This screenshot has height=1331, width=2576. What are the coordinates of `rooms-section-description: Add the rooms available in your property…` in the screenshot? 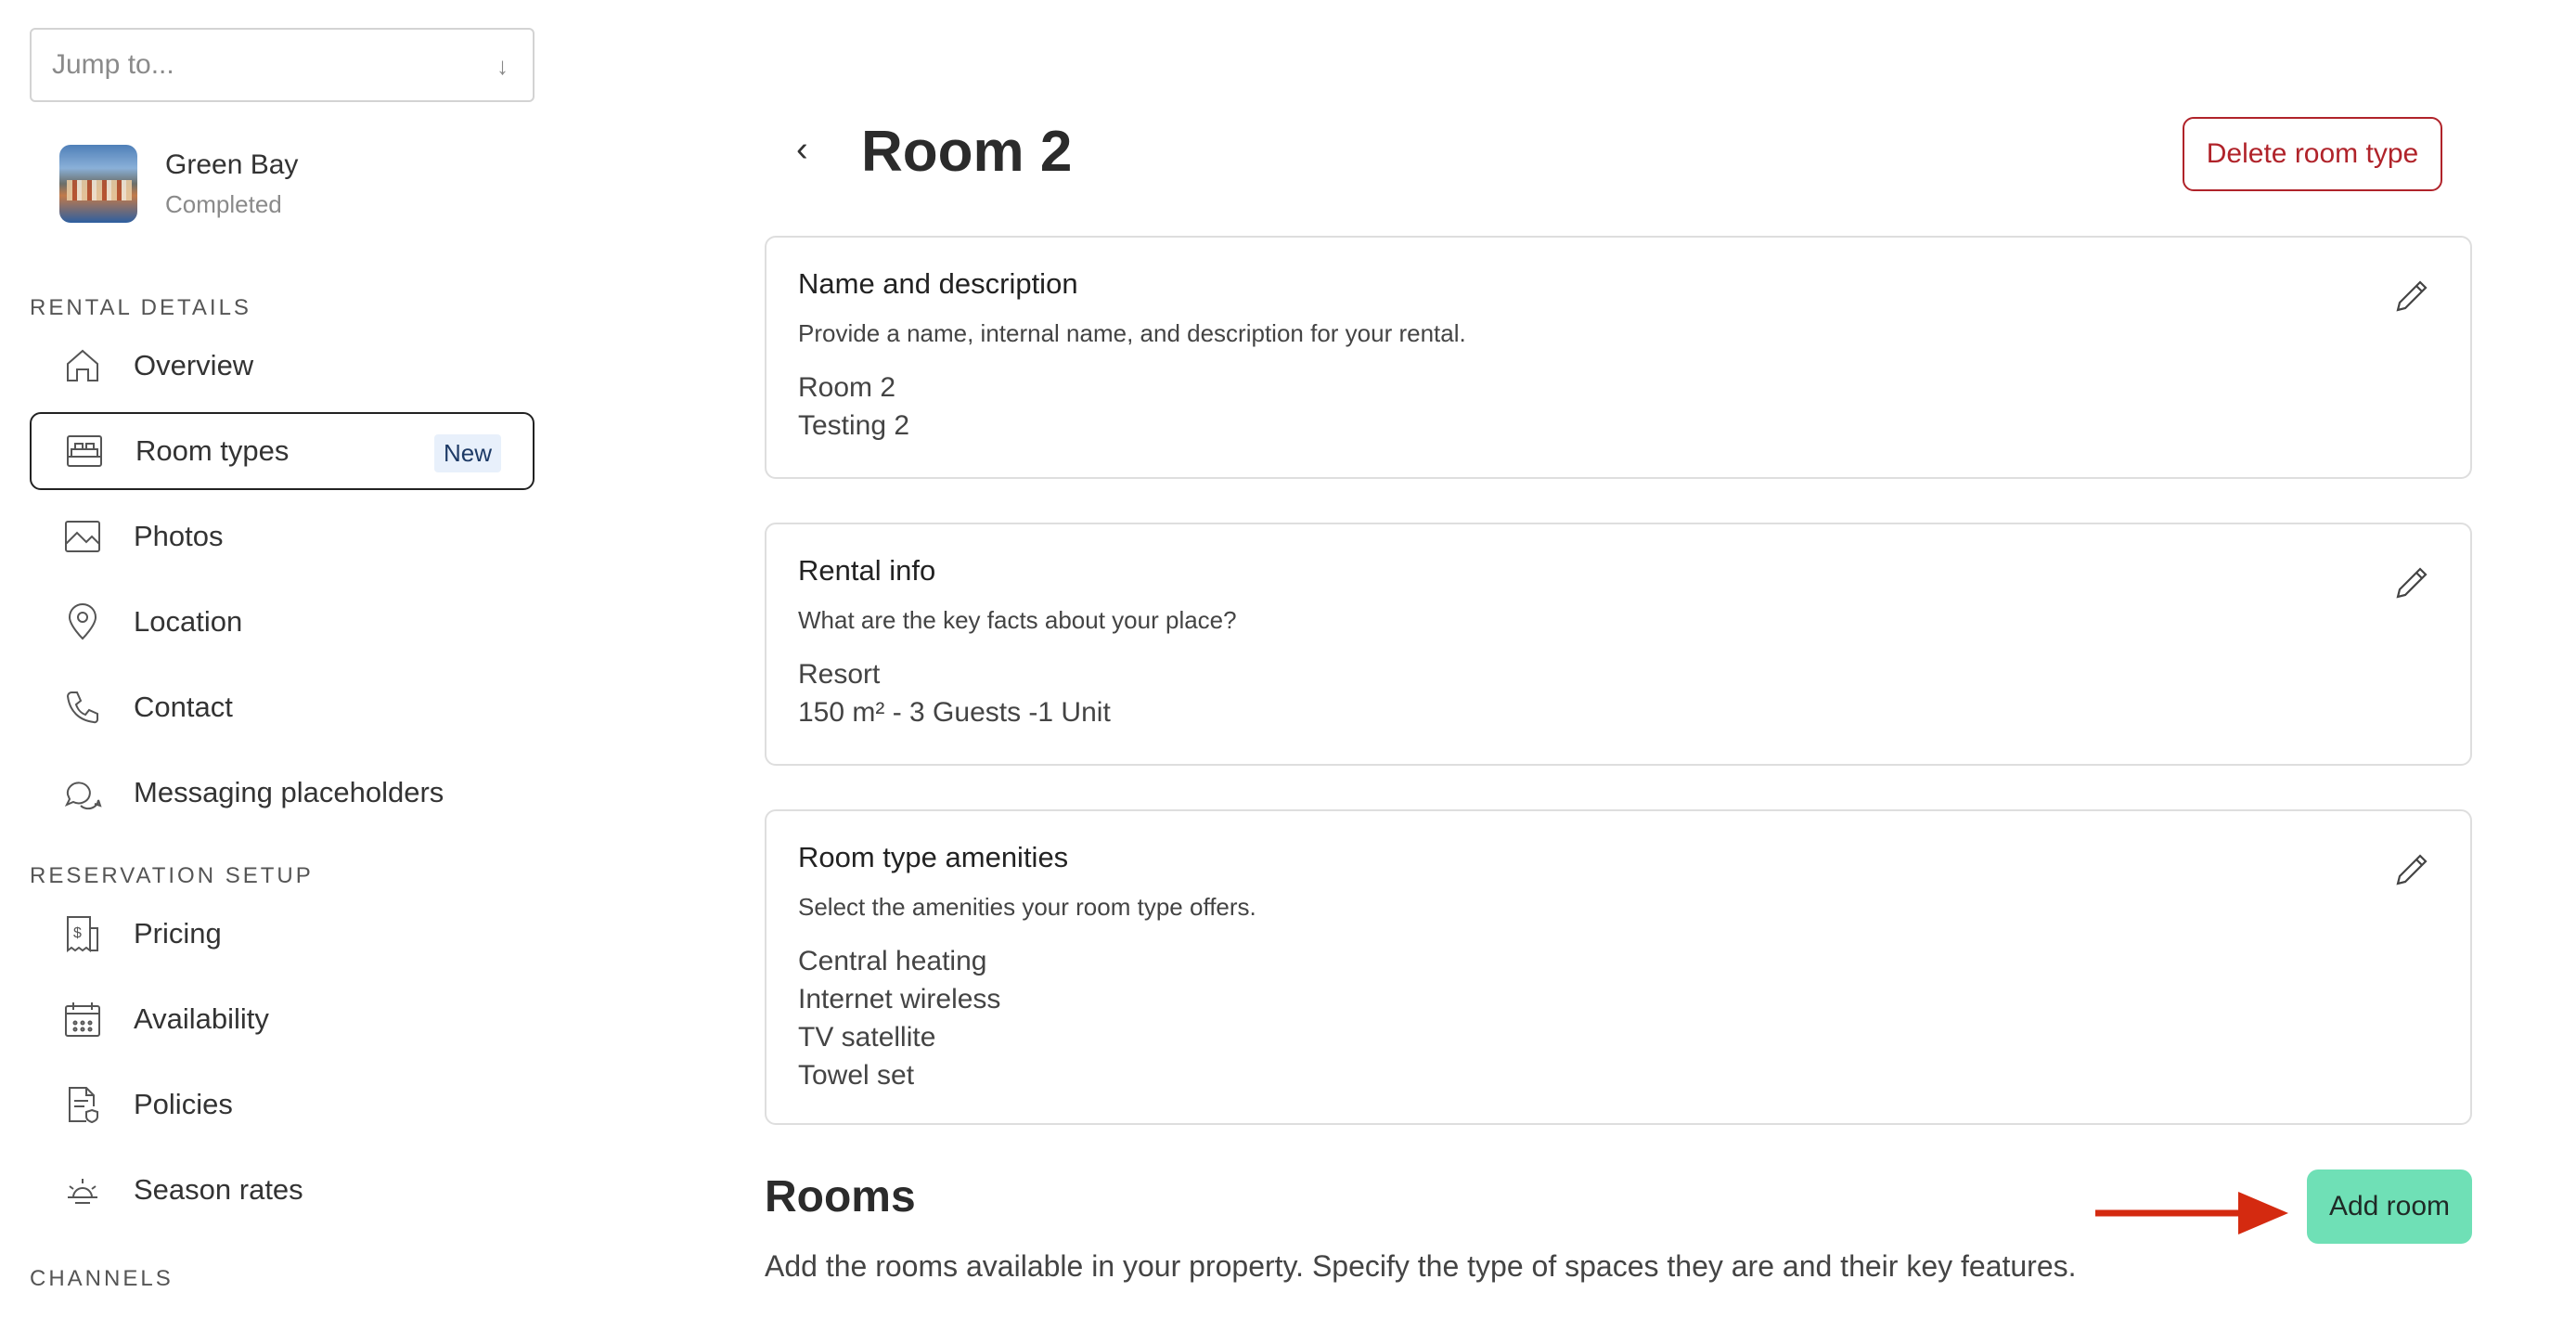 It's located at (1421, 1266).